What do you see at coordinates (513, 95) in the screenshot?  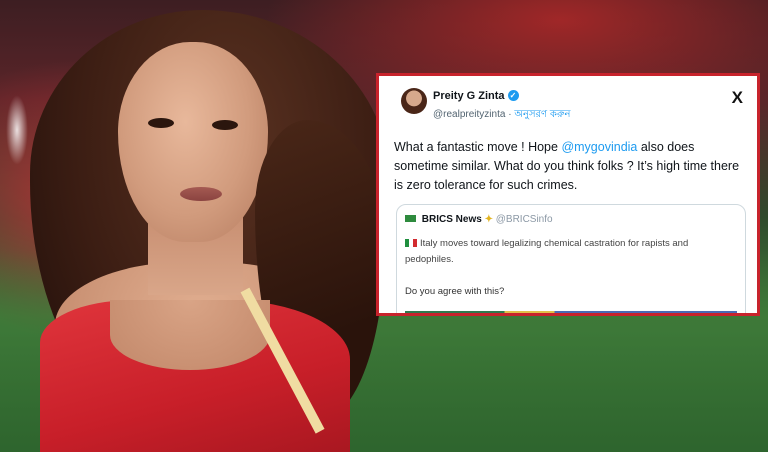 I see `verified-badge-icon: ✓` at bounding box center [513, 95].